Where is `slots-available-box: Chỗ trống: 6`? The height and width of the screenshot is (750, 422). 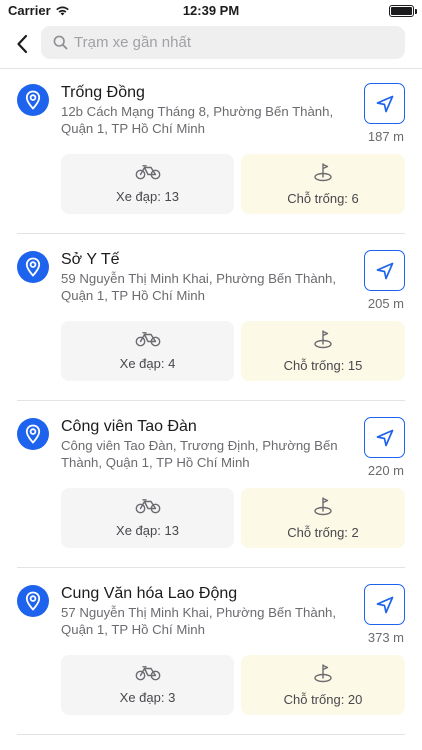 slots-available-box: Chỗ trống: 6 is located at coordinates (323, 184).